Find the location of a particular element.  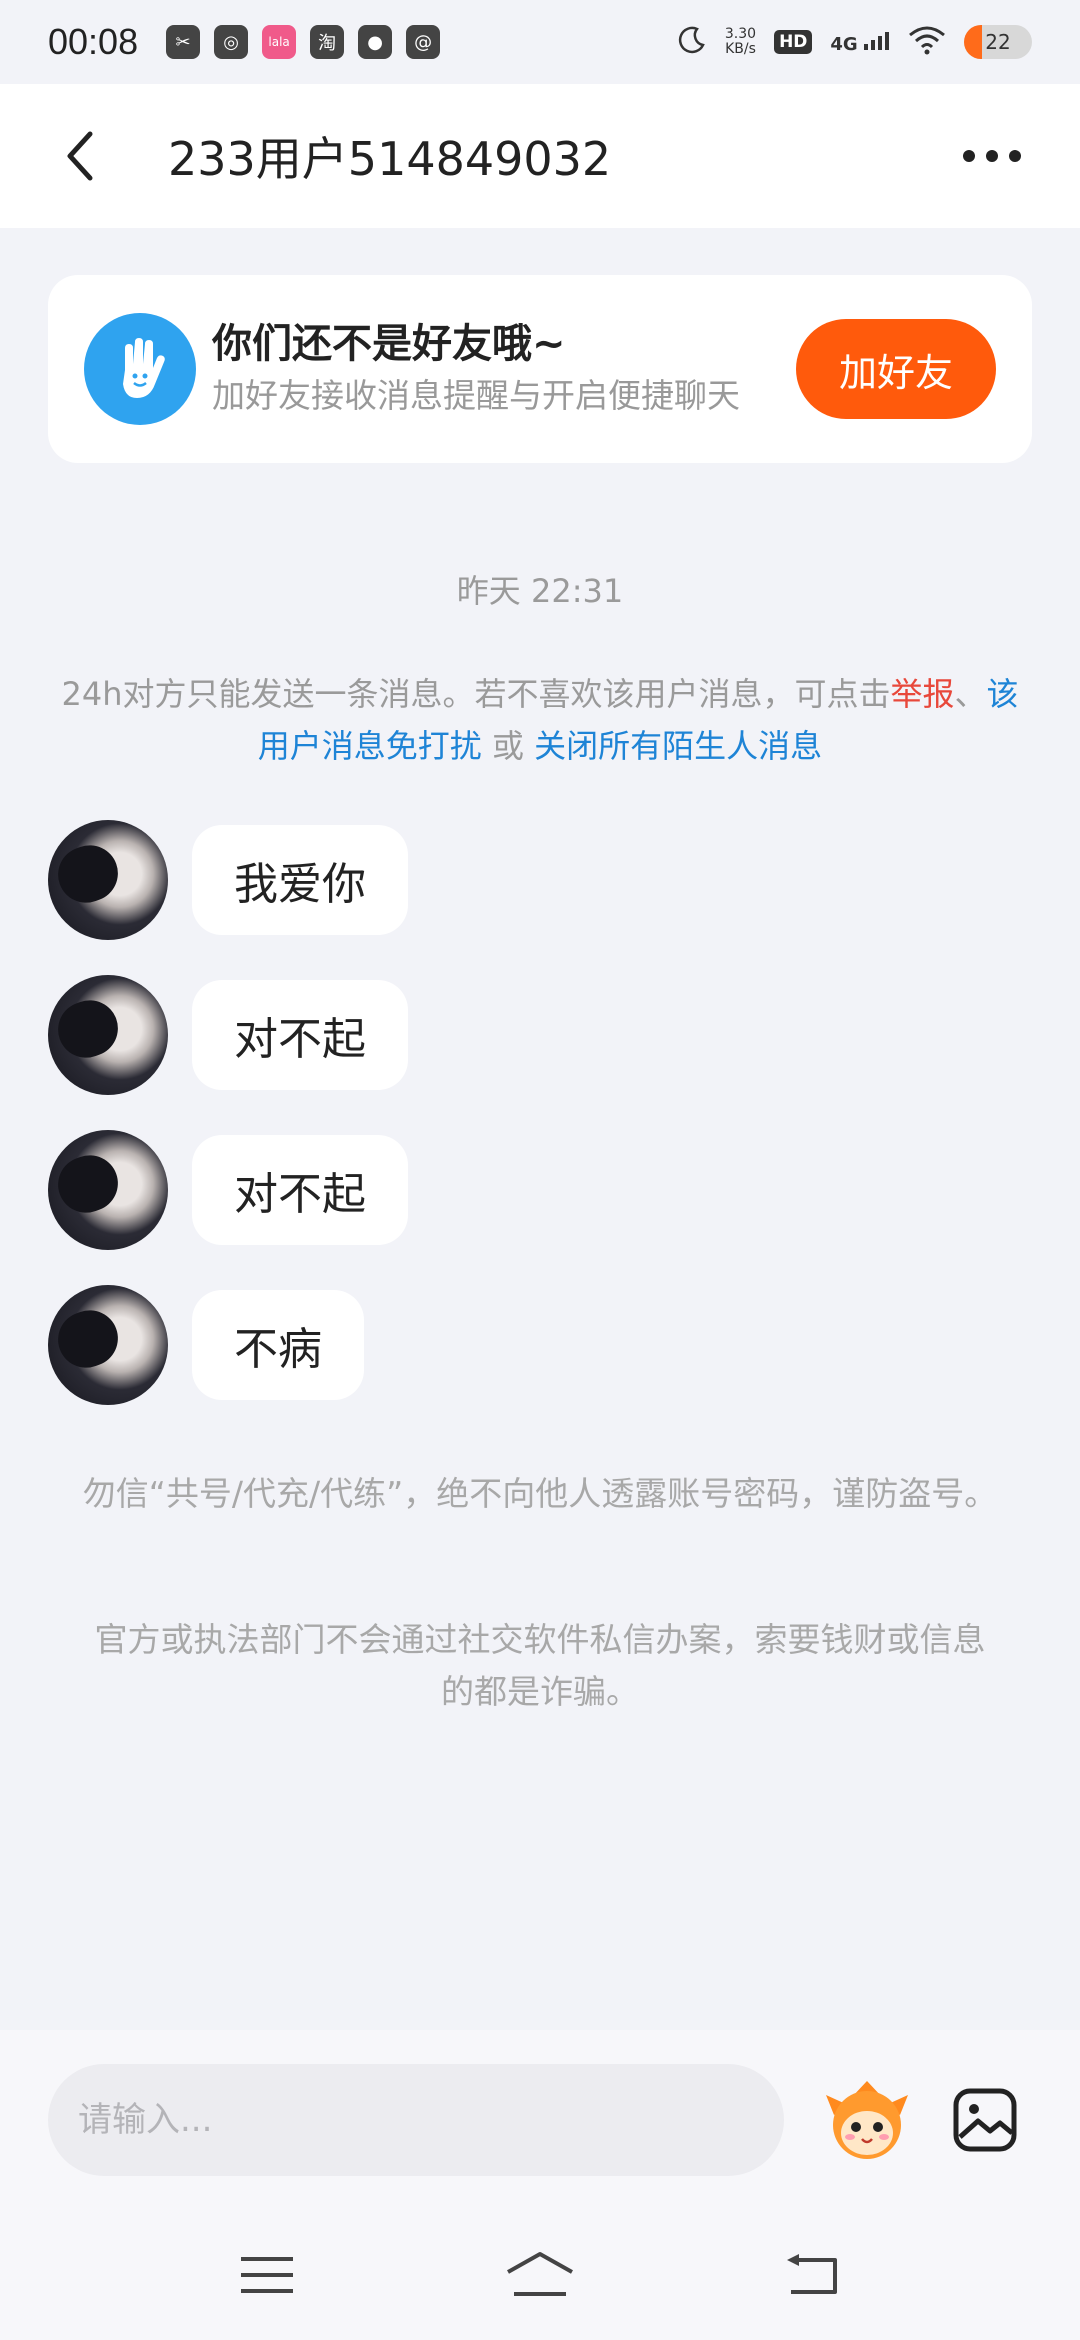

taobao-icon: 淘 is located at coordinates (327, 42).